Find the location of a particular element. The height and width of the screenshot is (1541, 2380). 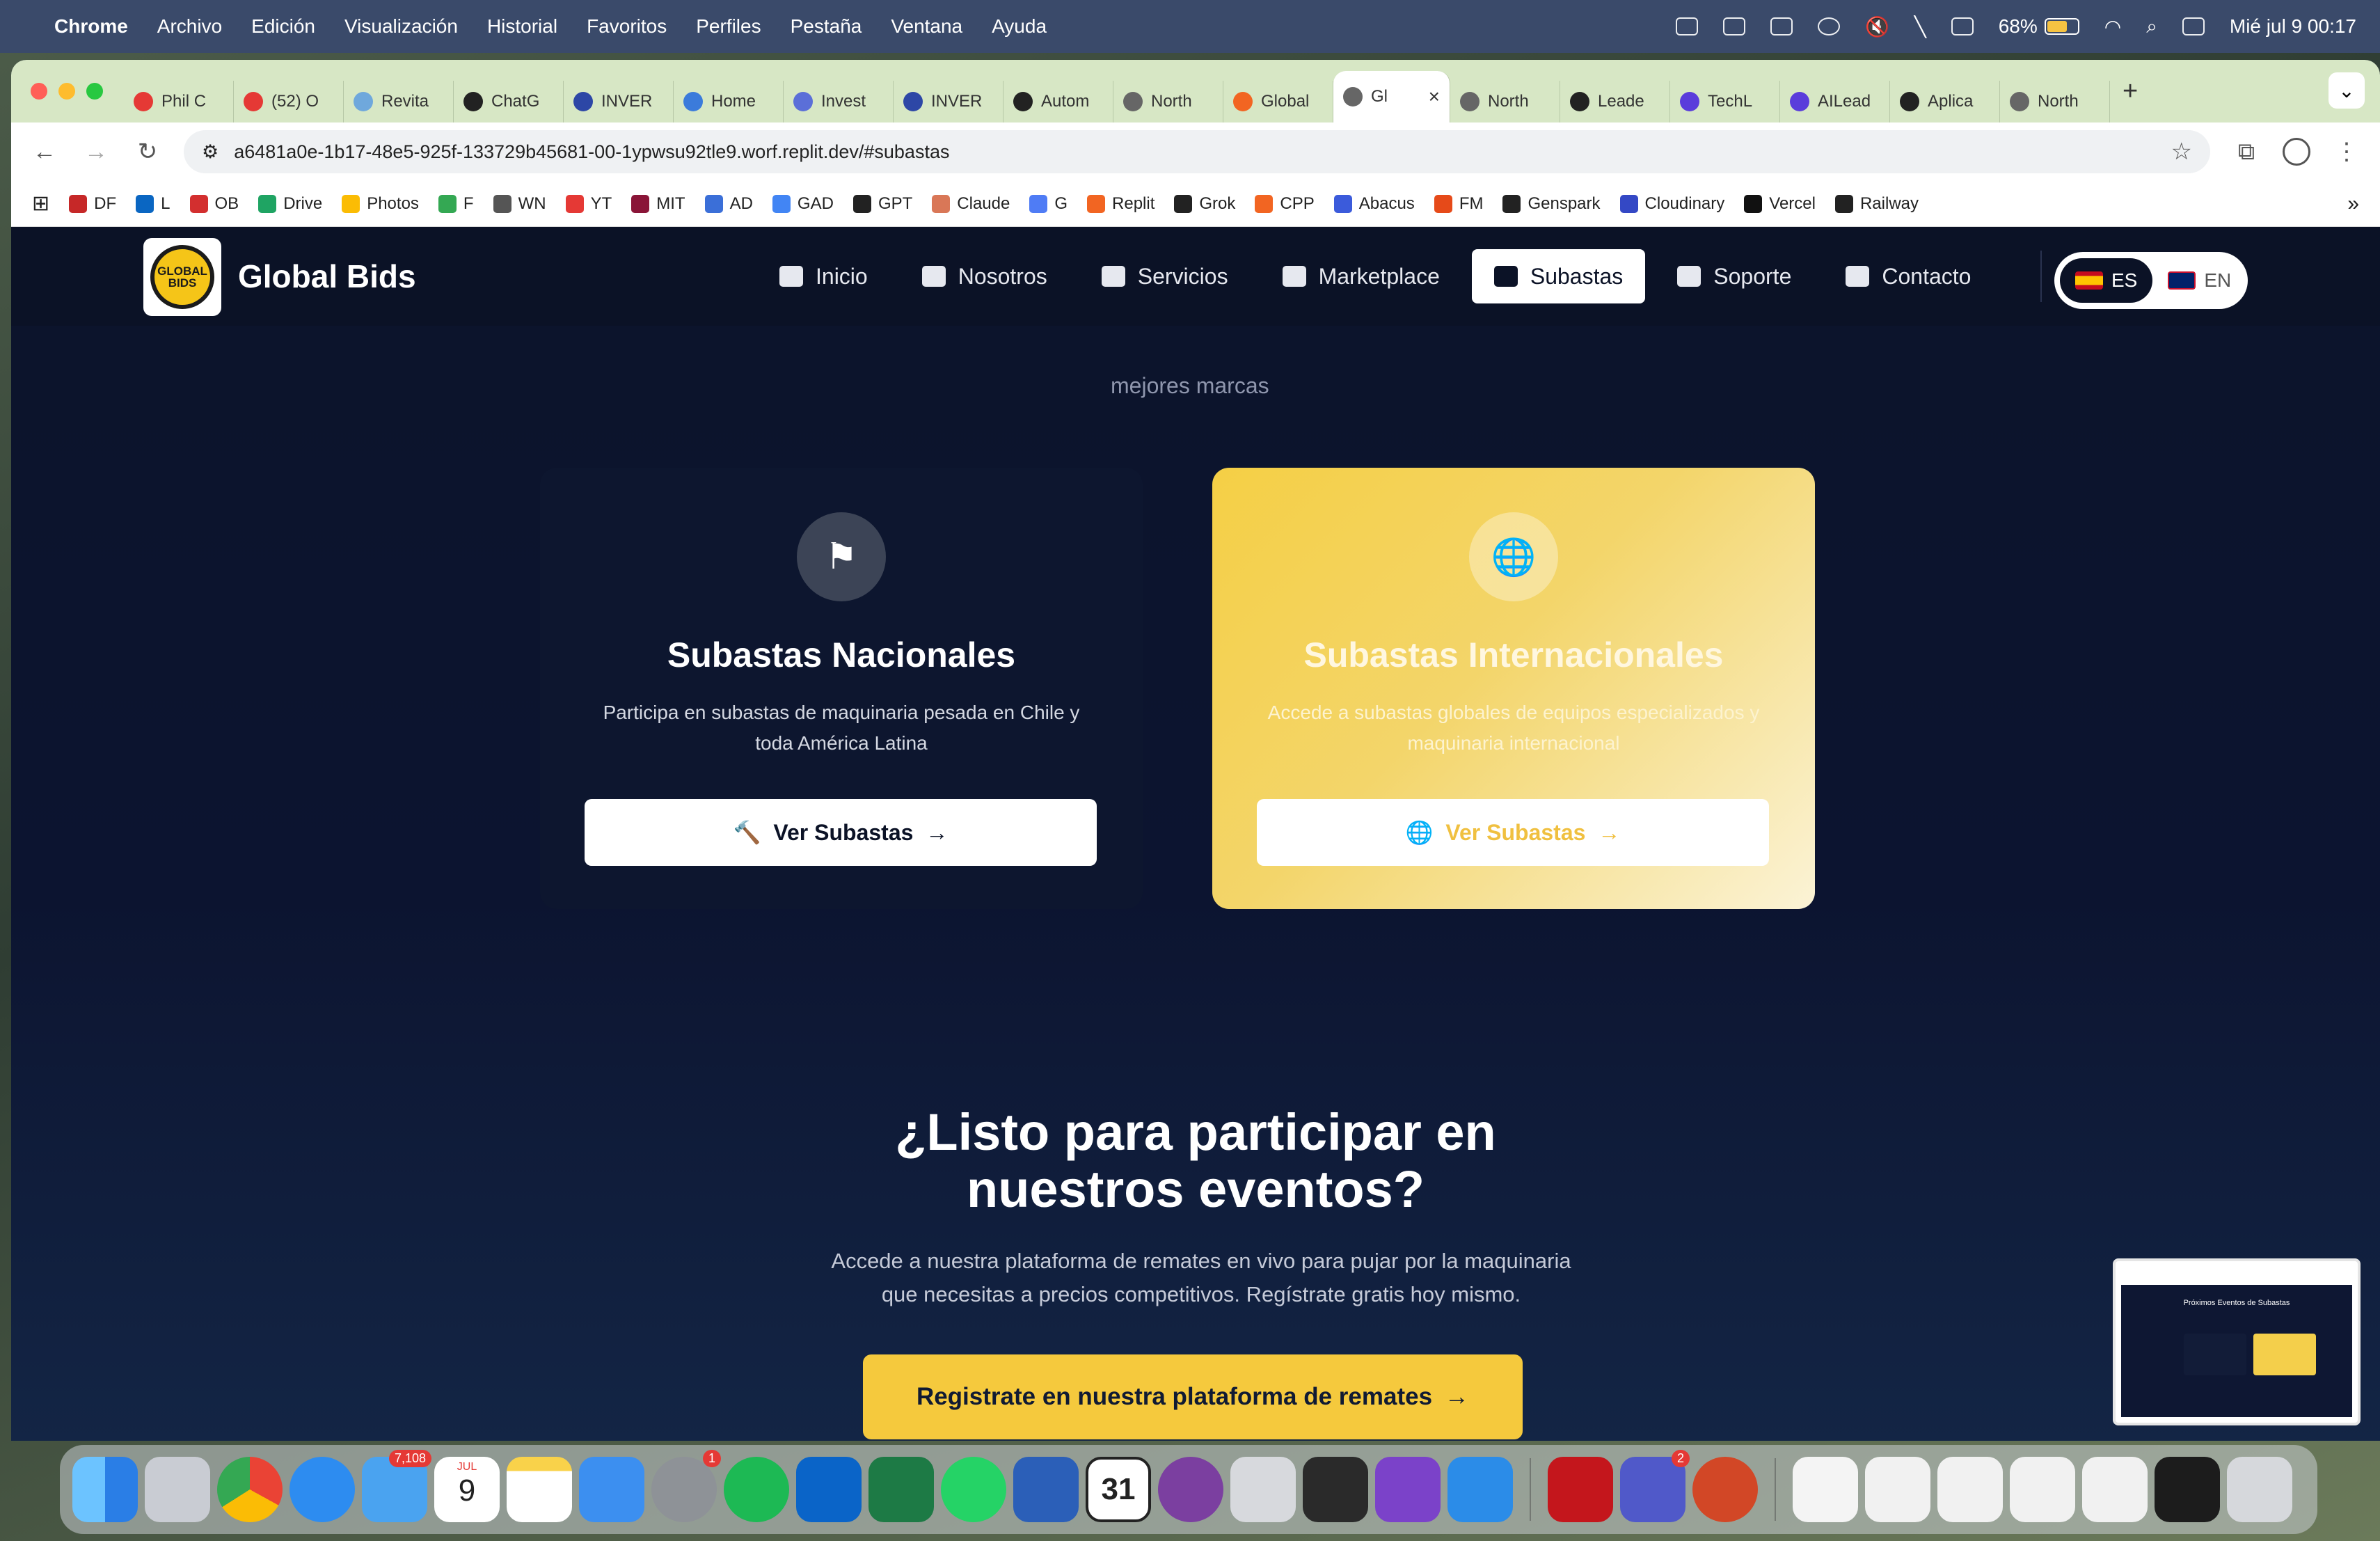

system-settings-icon: 1 is located at coordinates (686, 1486).